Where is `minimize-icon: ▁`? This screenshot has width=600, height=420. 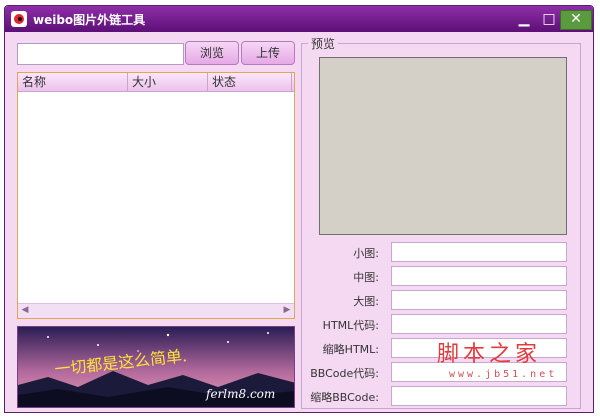 minimize-icon: ▁ is located at coordinates (524, 19).